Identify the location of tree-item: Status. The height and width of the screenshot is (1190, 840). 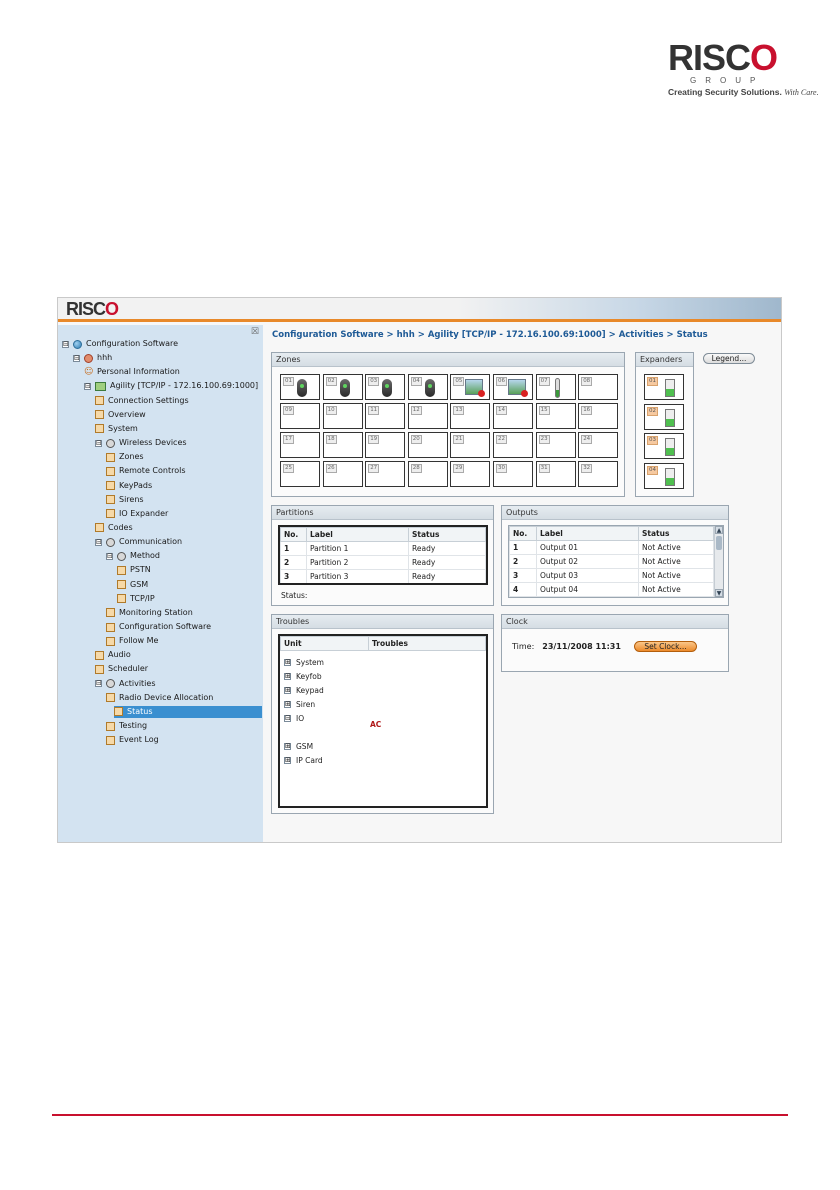
(188, 711).